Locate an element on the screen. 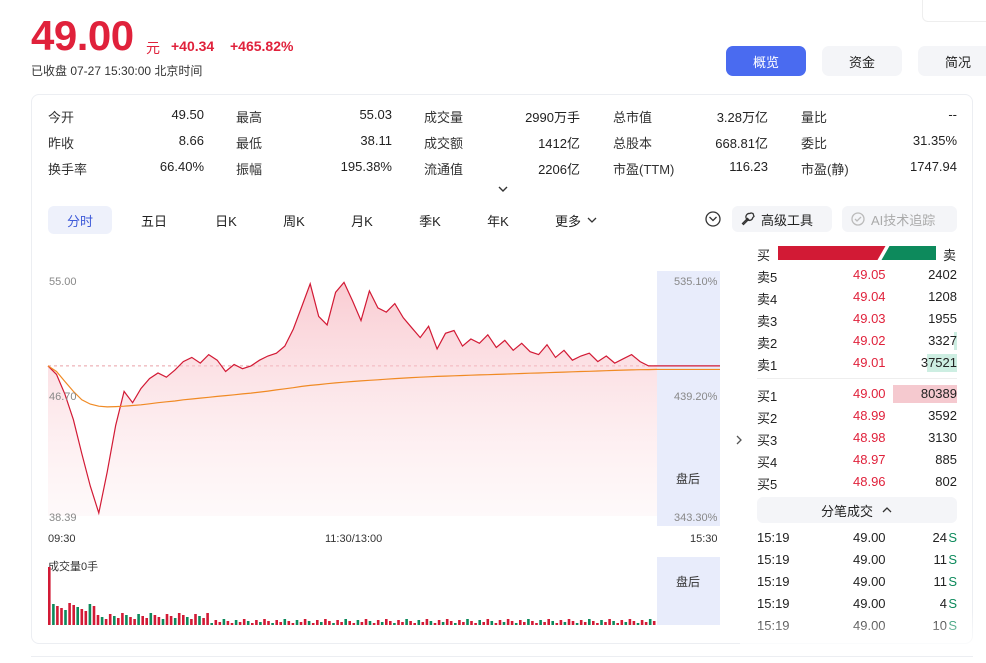  tab-monthly-k: 月K is located at coordinates (362, 220).